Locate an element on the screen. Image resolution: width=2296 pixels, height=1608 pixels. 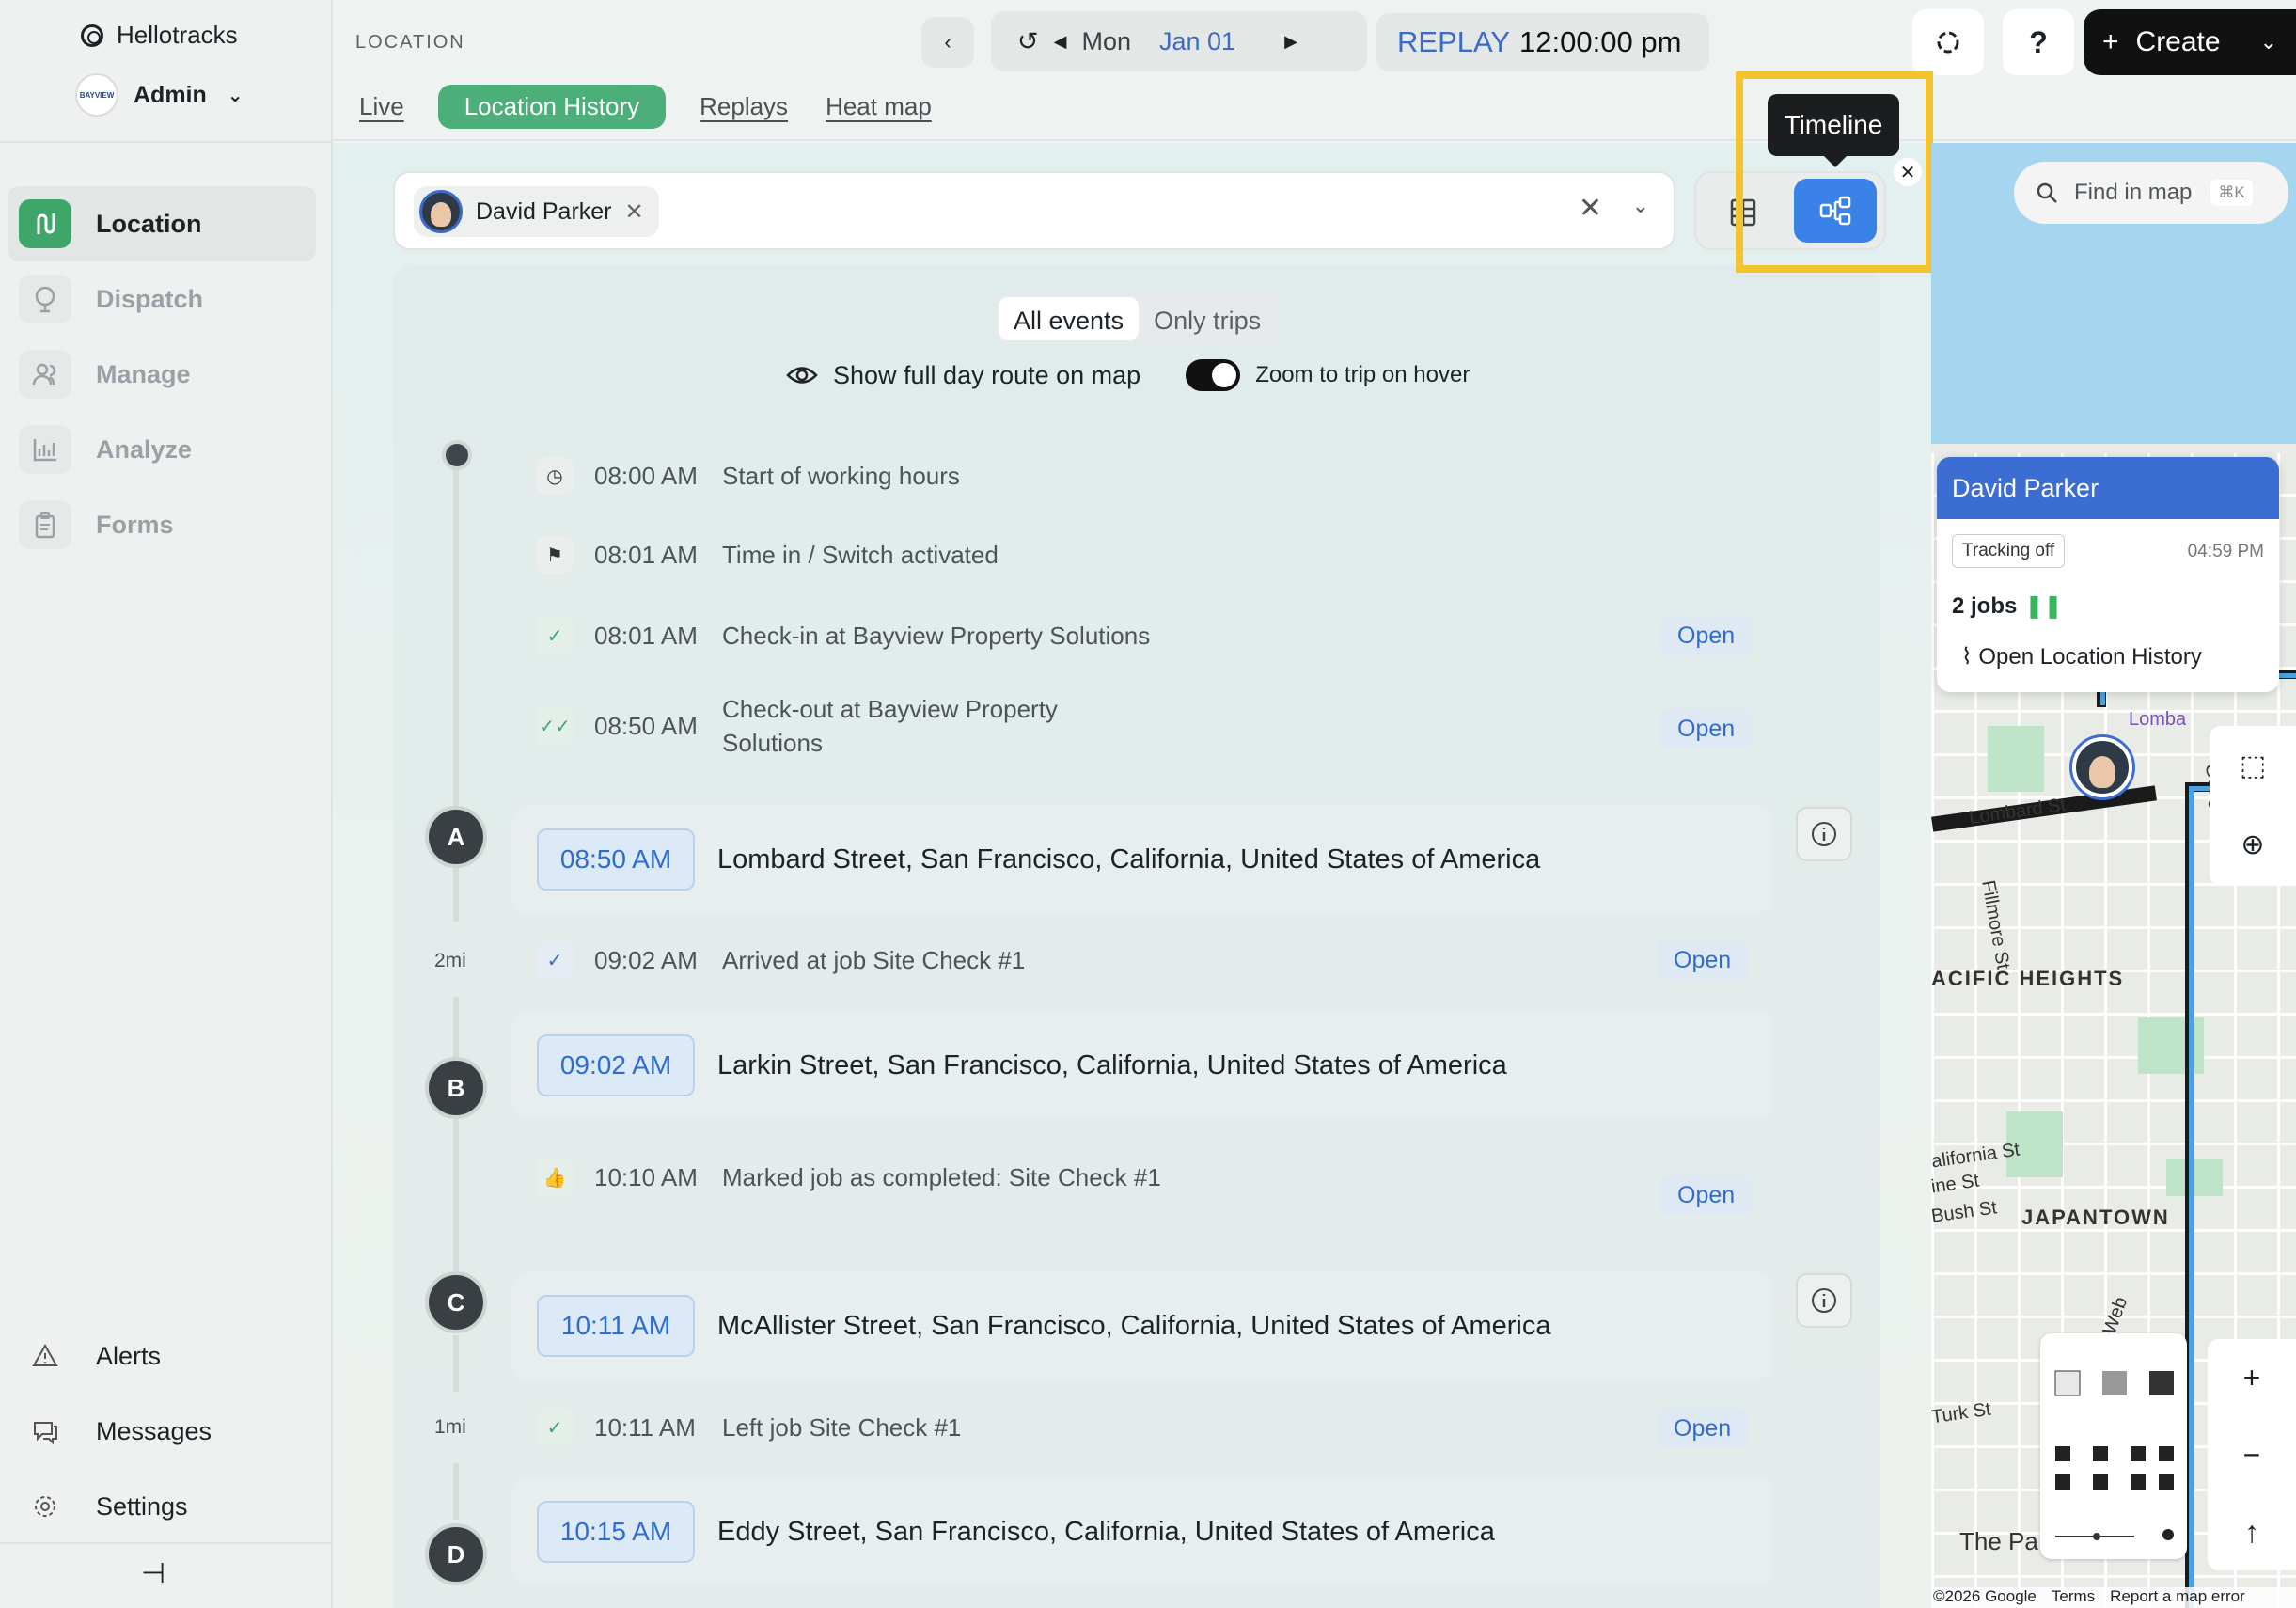
stop-marker-b: B is located at coordinates (456, 1088).